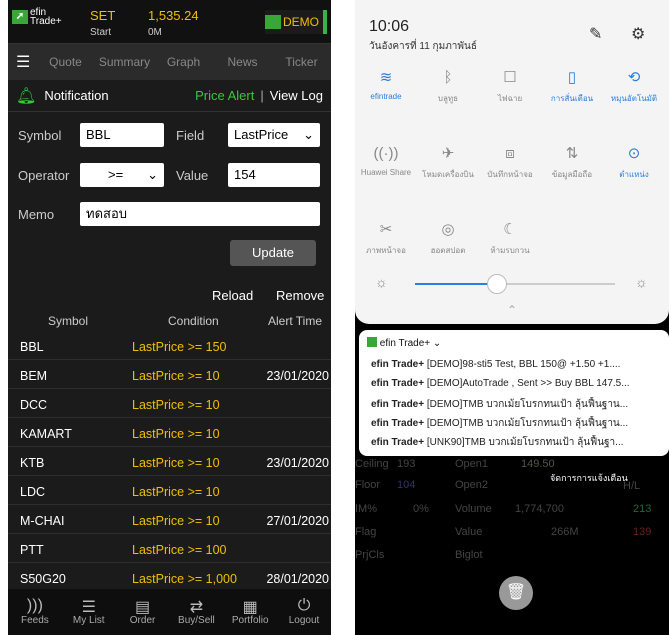 The height and width of the screenshot is (635, 669). I want to click on value-label: Value, so click(192, 175).